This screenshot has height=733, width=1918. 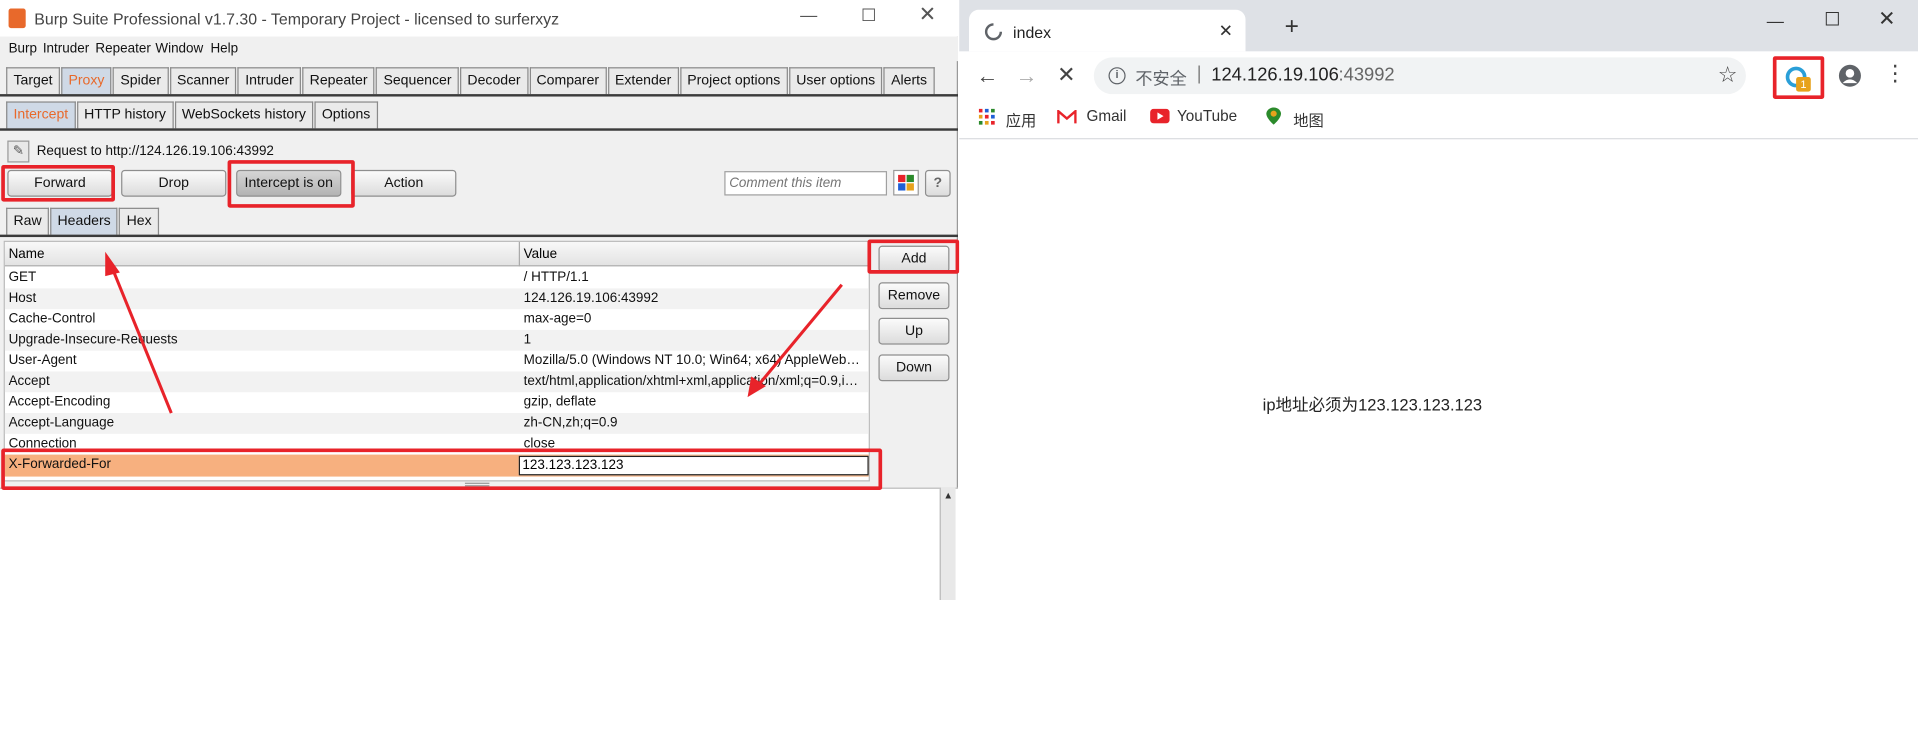 What do you see at coordinates (1160, 116) in the screenshot?
I see `youtube-icon` at bounding box center [1160, 116].